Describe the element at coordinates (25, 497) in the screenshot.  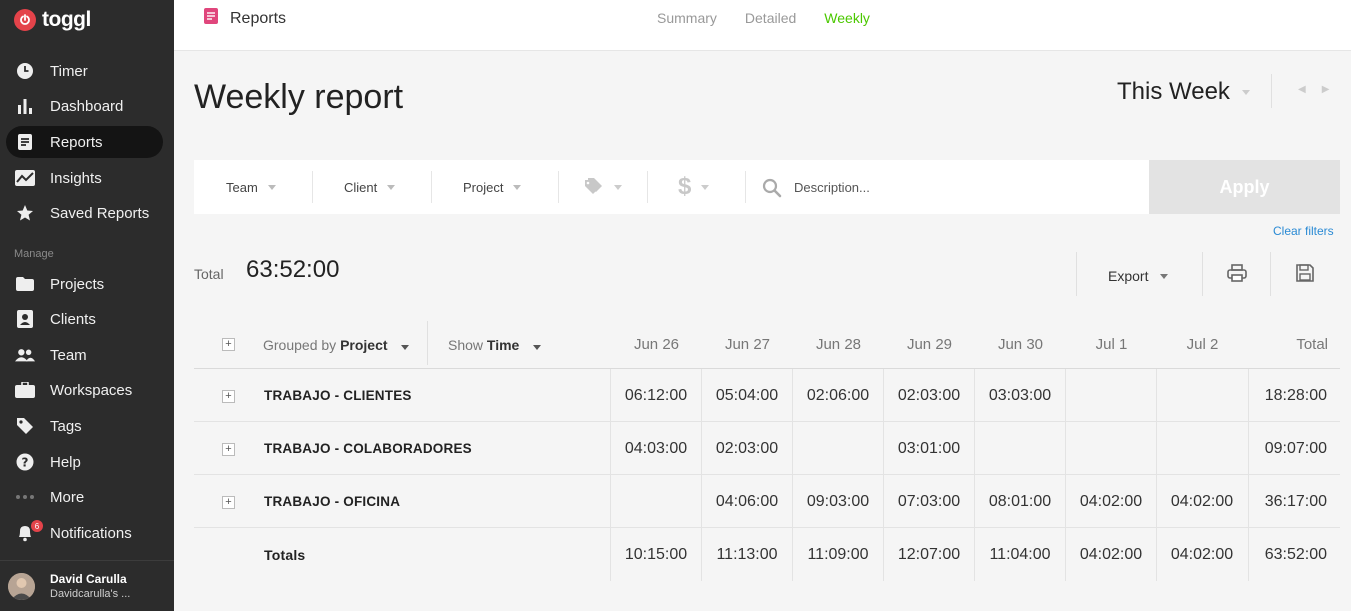
I see `more-dots-icon` at that location.